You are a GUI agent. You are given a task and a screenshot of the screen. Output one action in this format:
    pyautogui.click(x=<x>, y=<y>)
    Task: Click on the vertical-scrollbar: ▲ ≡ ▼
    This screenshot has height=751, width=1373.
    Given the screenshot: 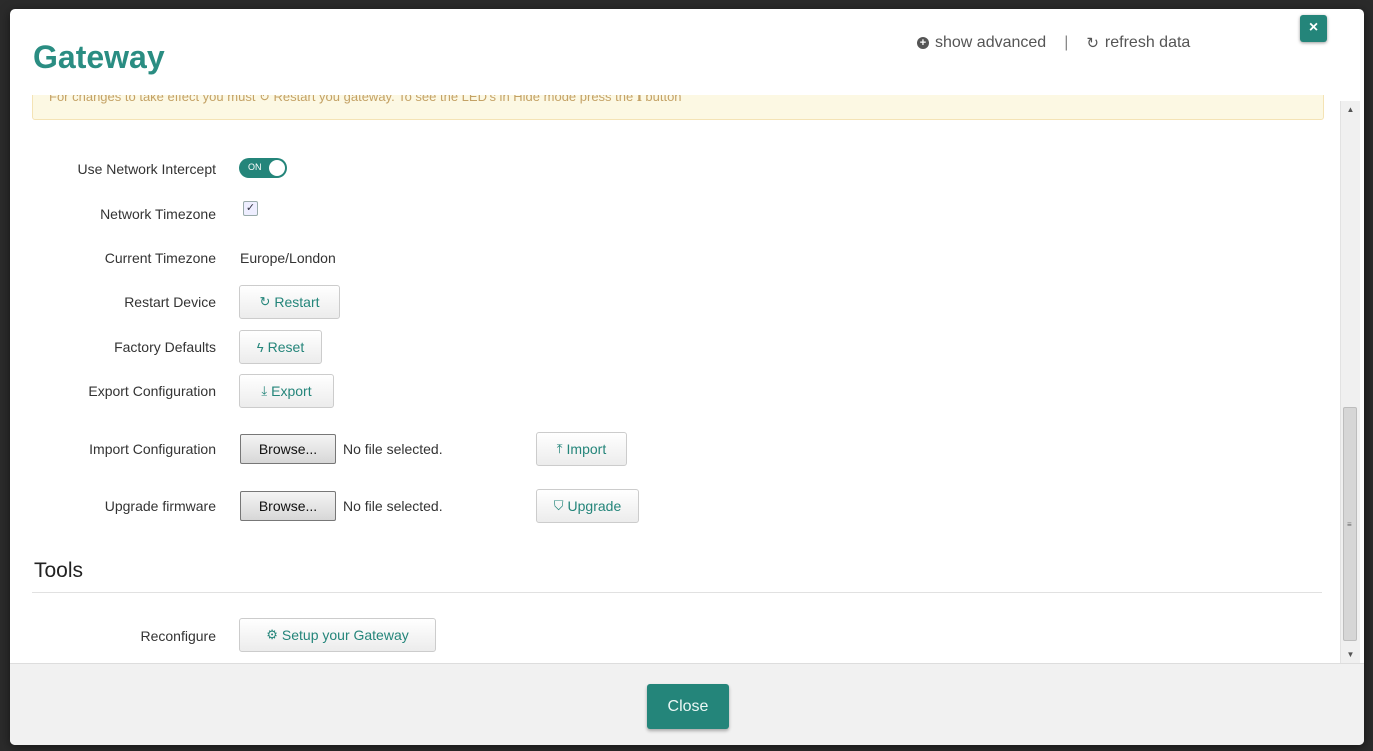 What is the action you would take?
    pyautogui.click(x=1350, y=382)
    